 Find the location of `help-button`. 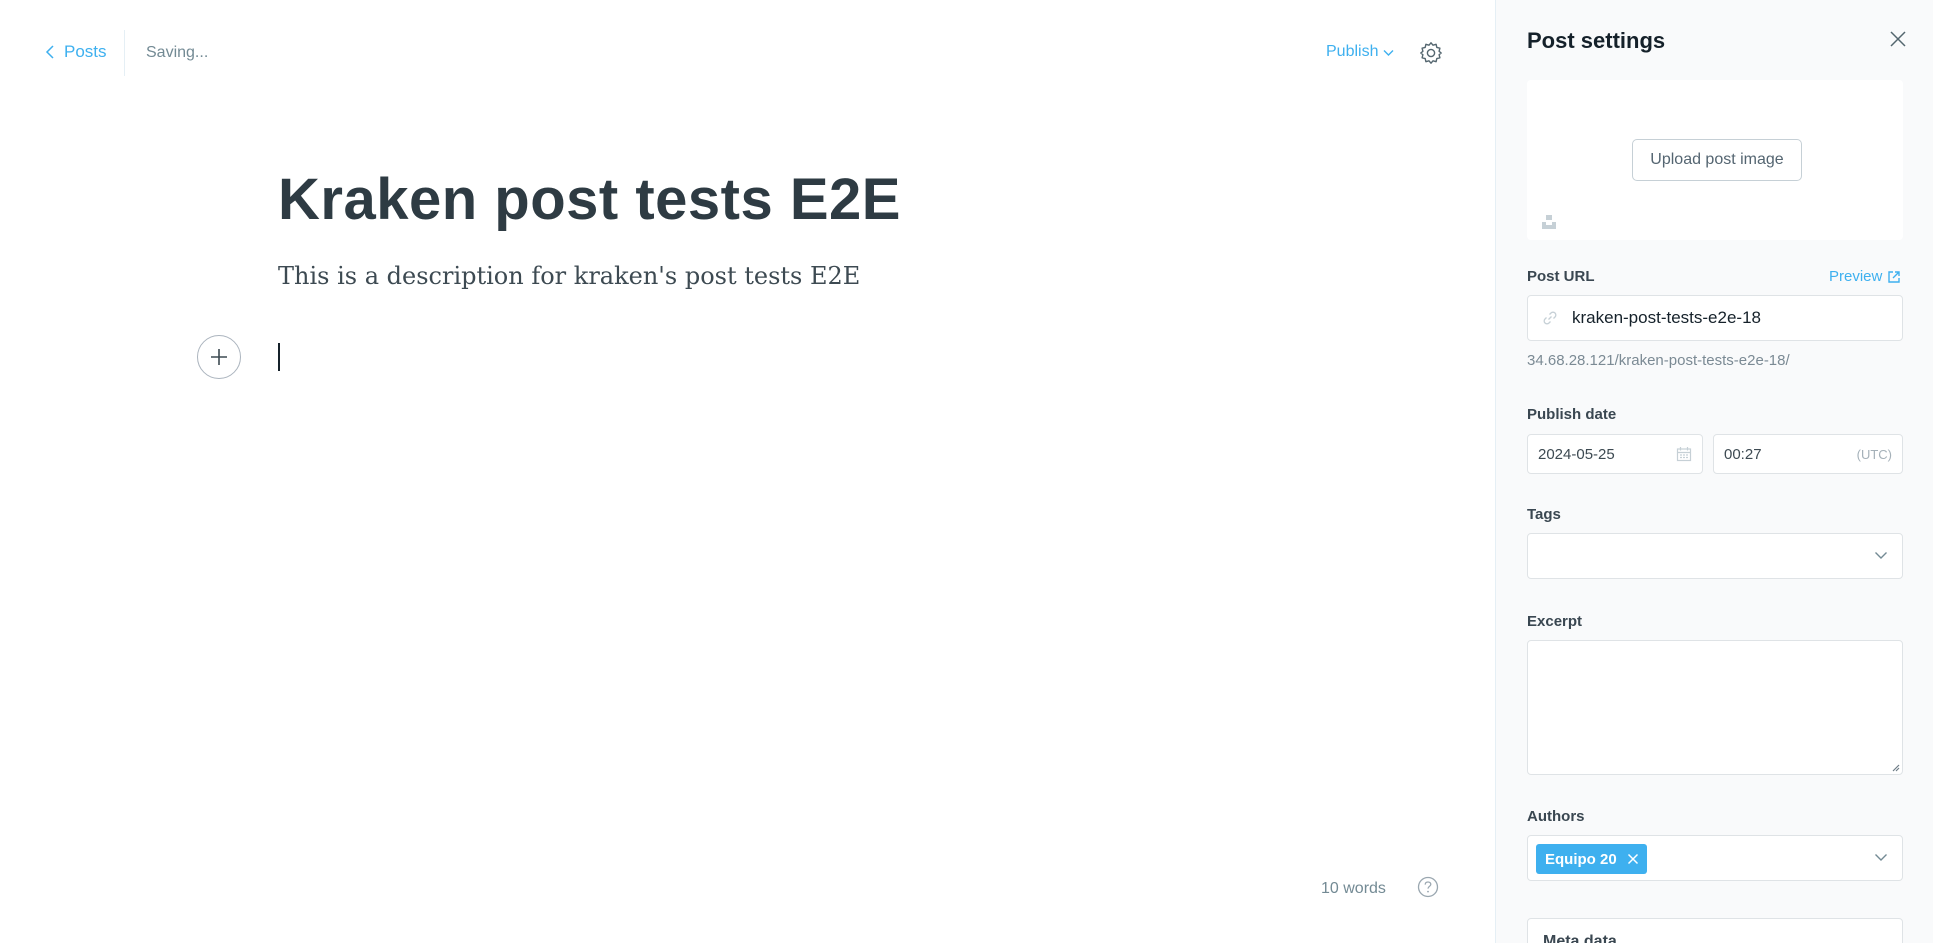

help-button is located at coordinates (1428, 887).